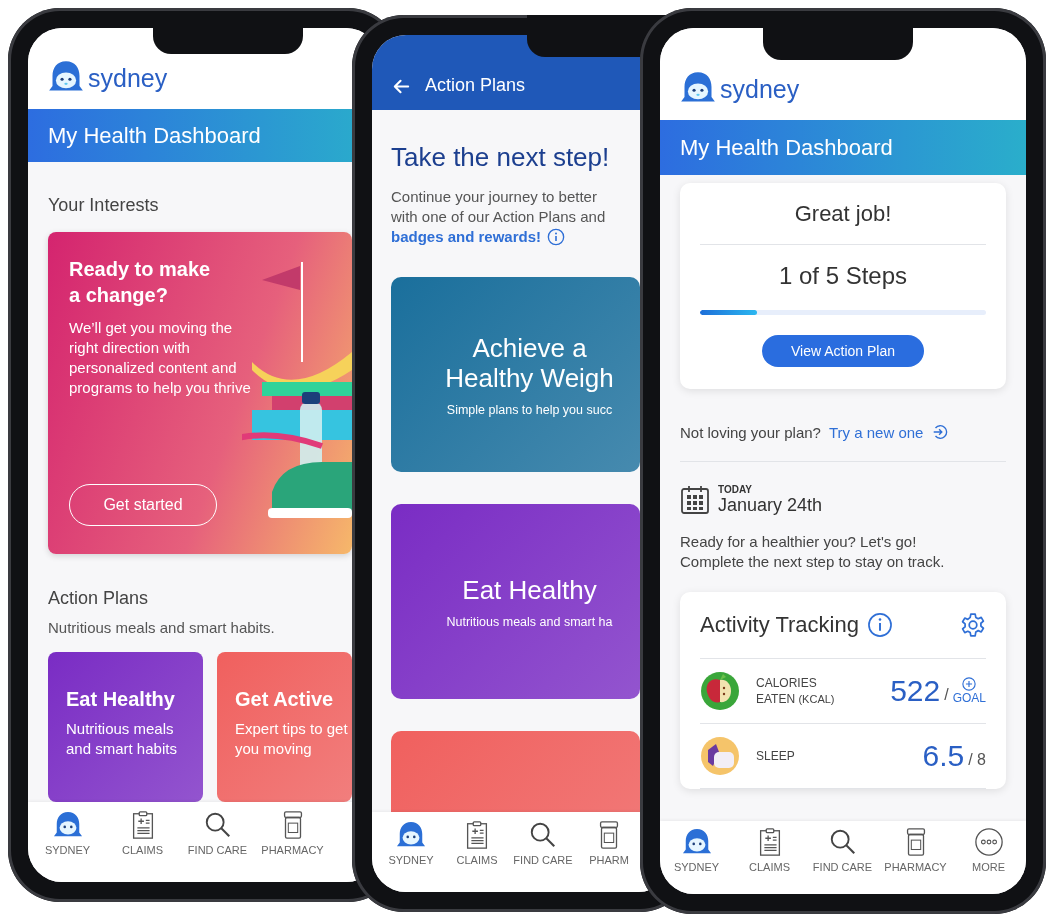 This screenshot has height=914, width=1046. I want to click on tab-button: MORE, so click(988, 852).